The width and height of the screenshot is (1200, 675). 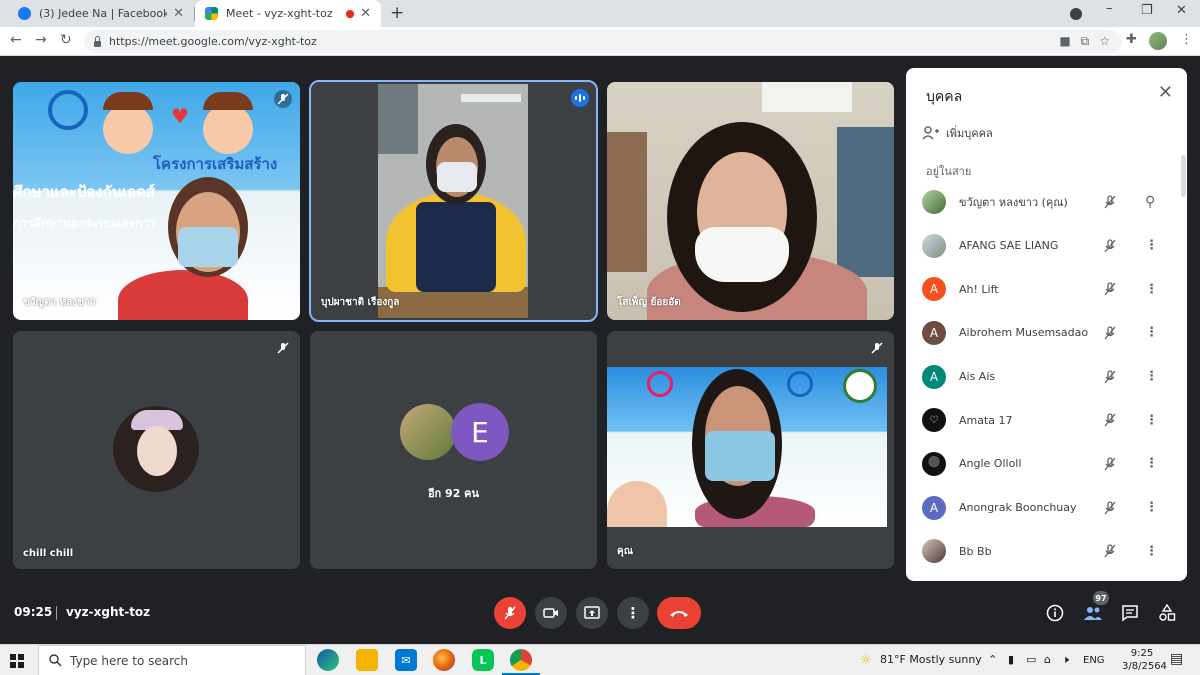 What do you see at coordinates (101, 13) in the screenshot?
I see `tab-facebook: (3) Jedee Na | Facebook ✕` at bounding box center [101, 13].